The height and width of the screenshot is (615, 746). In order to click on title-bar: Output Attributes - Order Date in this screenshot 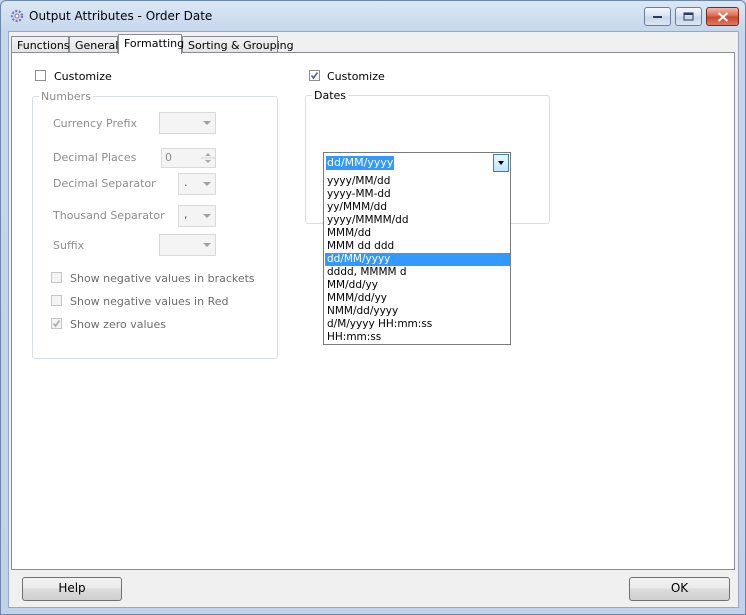, I will do `click(373, 16)`.